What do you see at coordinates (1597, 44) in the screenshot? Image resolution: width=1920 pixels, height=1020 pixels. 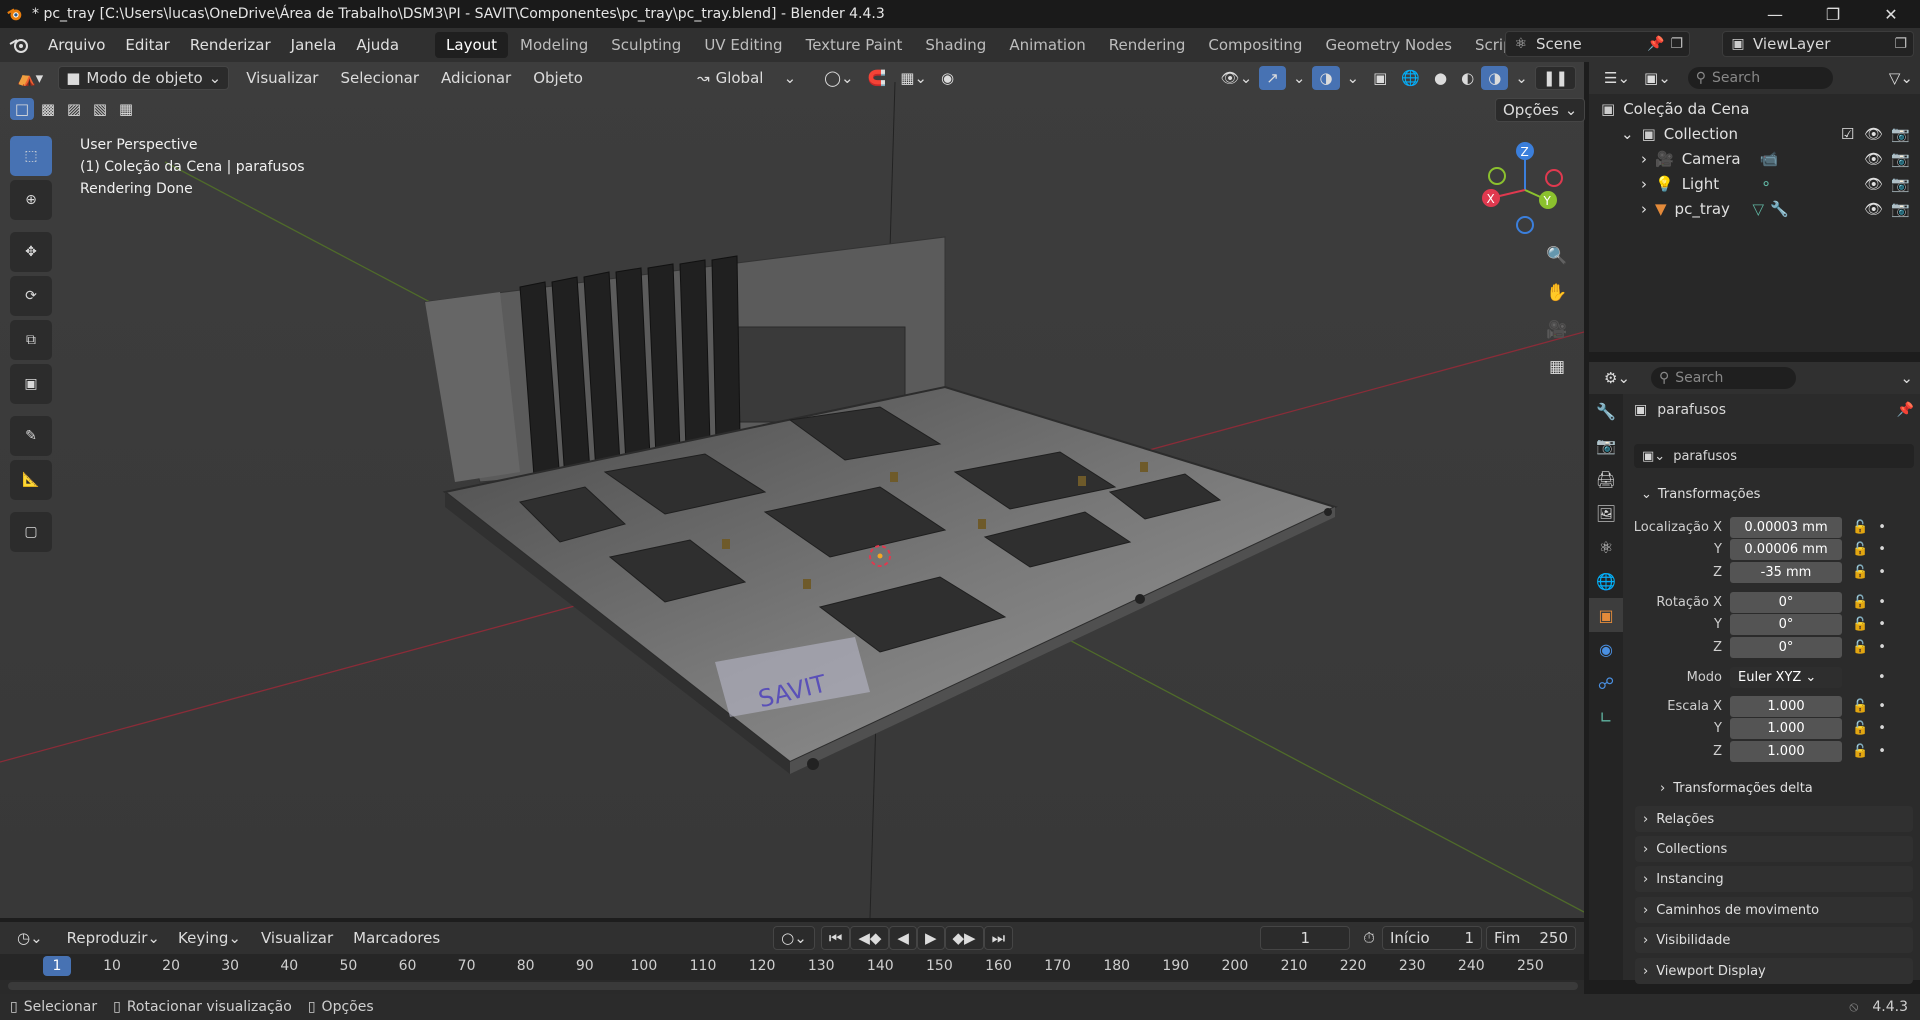 I see `scene-selector: ⚛ Scene 📌 ❐` at bounding box center [1597, 44].